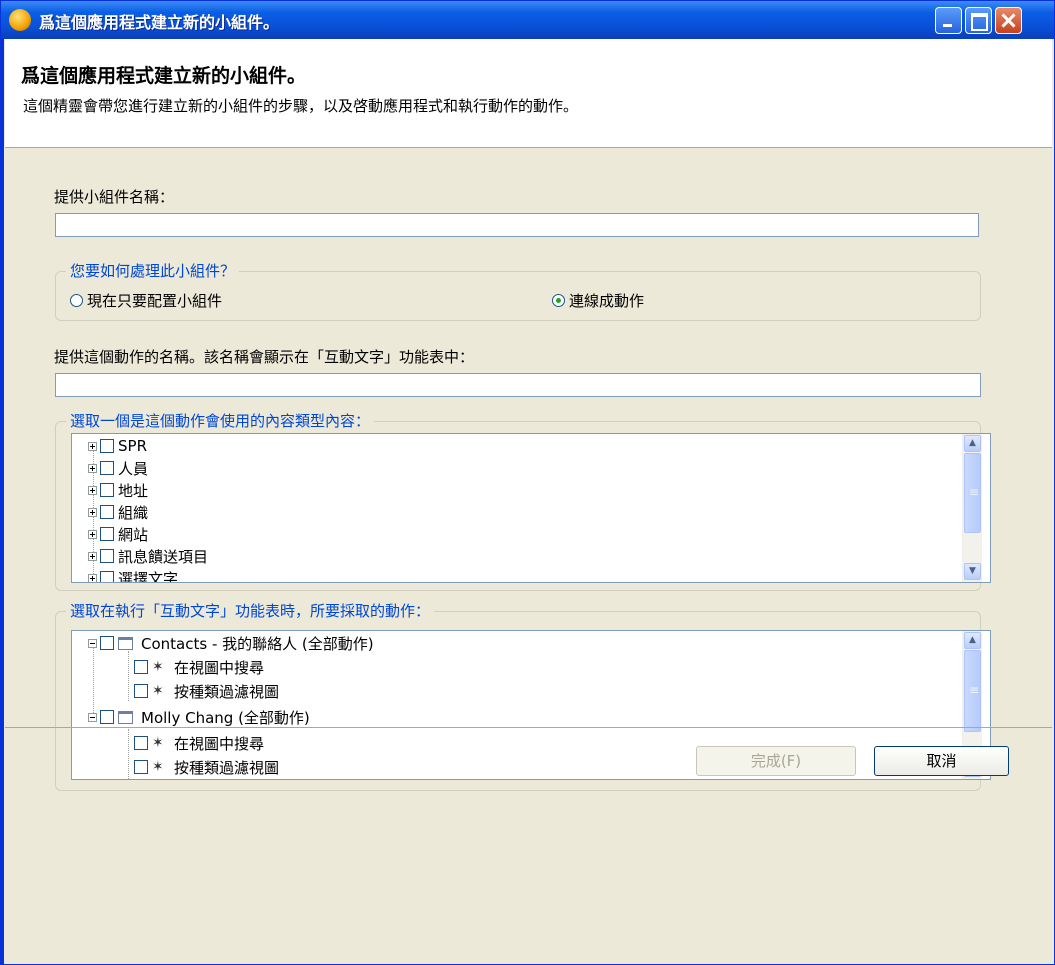 The width and height of the screenshot is (1055, 965). What do you see at coordinates (76, 300) in the screenshot?
I see `radio-circle` at bounding box center [76, 300].